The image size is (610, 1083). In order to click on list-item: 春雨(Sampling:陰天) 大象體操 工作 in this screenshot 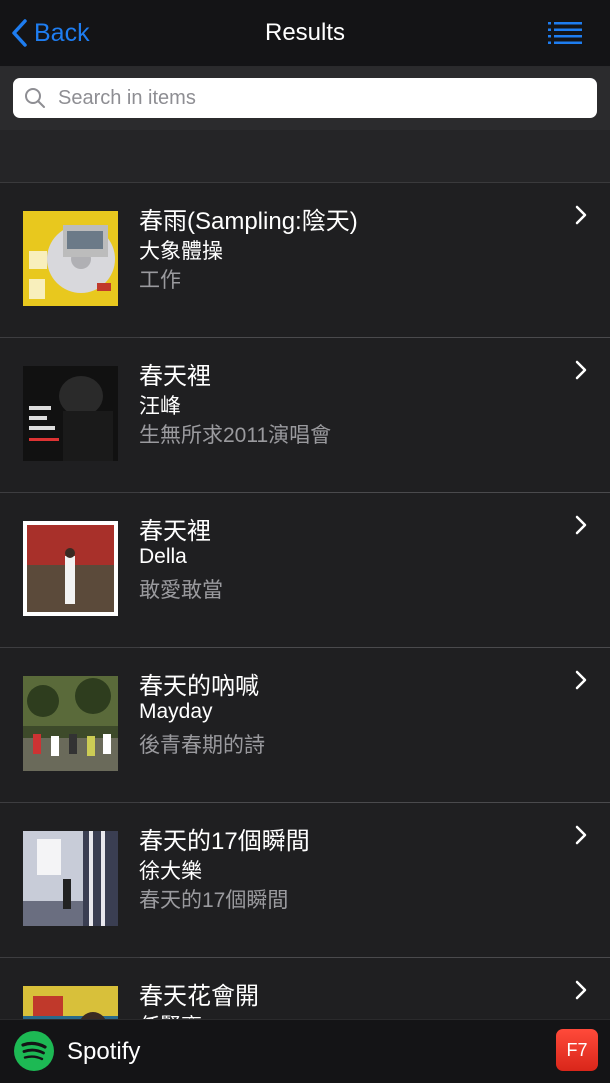, I will do `click(305, 260)`.